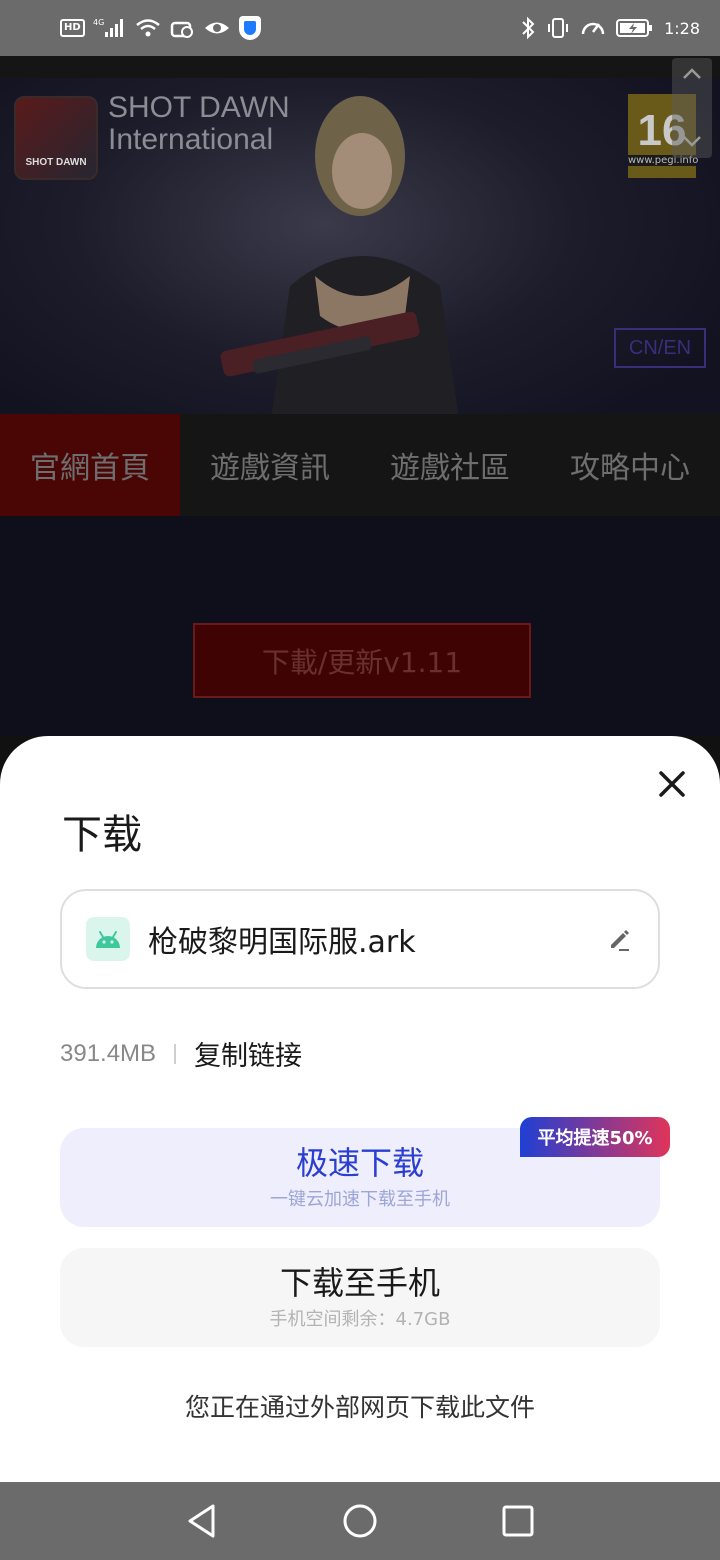 The width and height of the screenshot is (720, 1560). I want to click on download-to-phone-label: 下载至手机, so click(359, 1282).